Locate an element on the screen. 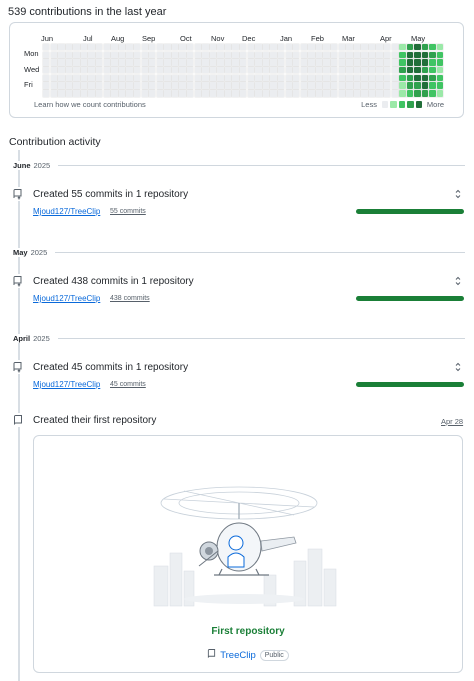 The width and height of the screenshot is (474, 681). commit-count-link: 45 commits is located at coordinates (128, 384).